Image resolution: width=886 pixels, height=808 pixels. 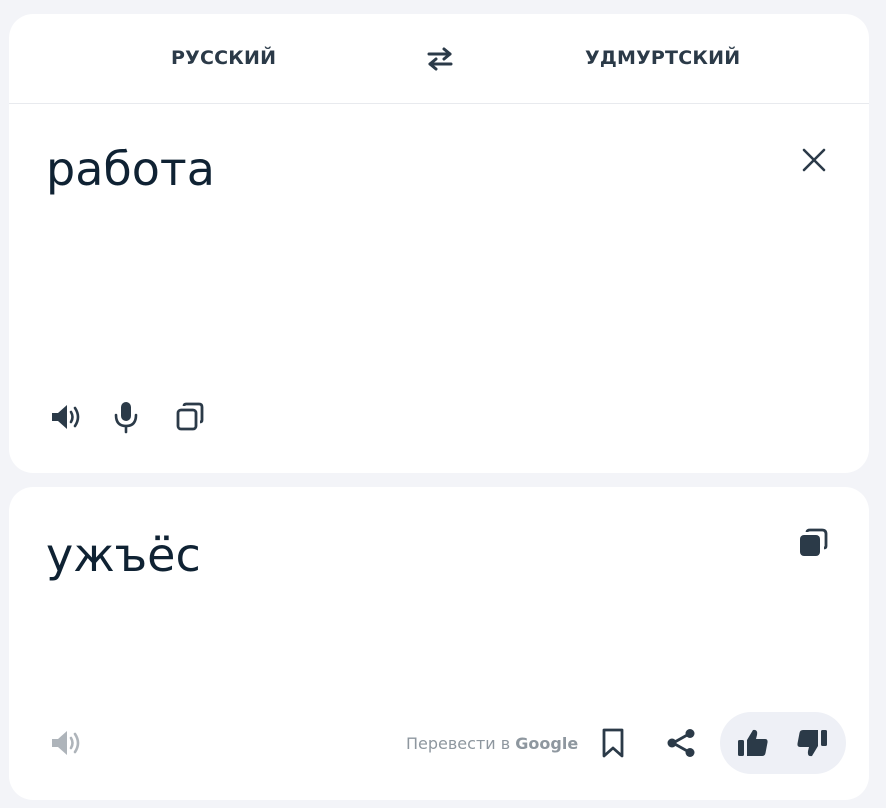 What do you see at coordinates (547, 743) in the screenshot?
I see `google-link-brand: Google` at bounding box center [547, 743].